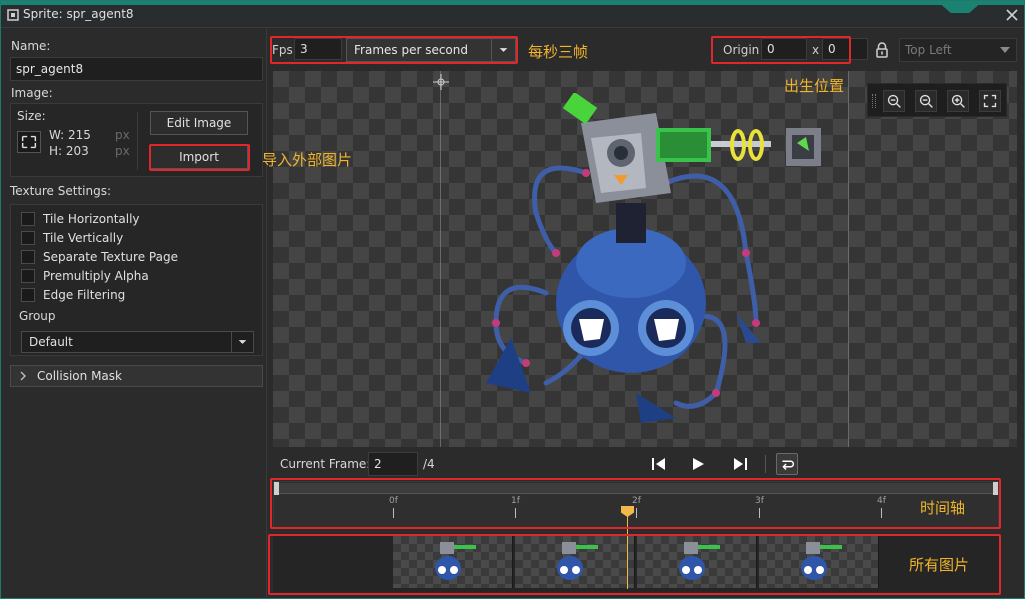 The height and width of the screenshot is (599, 1025). I want to click on timeline-annotation: 时间轴, so click(943, 508).